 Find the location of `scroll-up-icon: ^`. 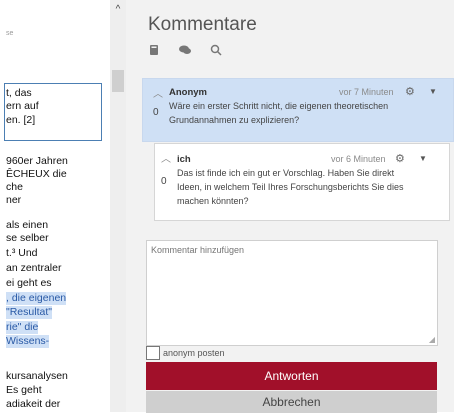

scroll-up-icon: ^ is located at coordinates (118, 9).